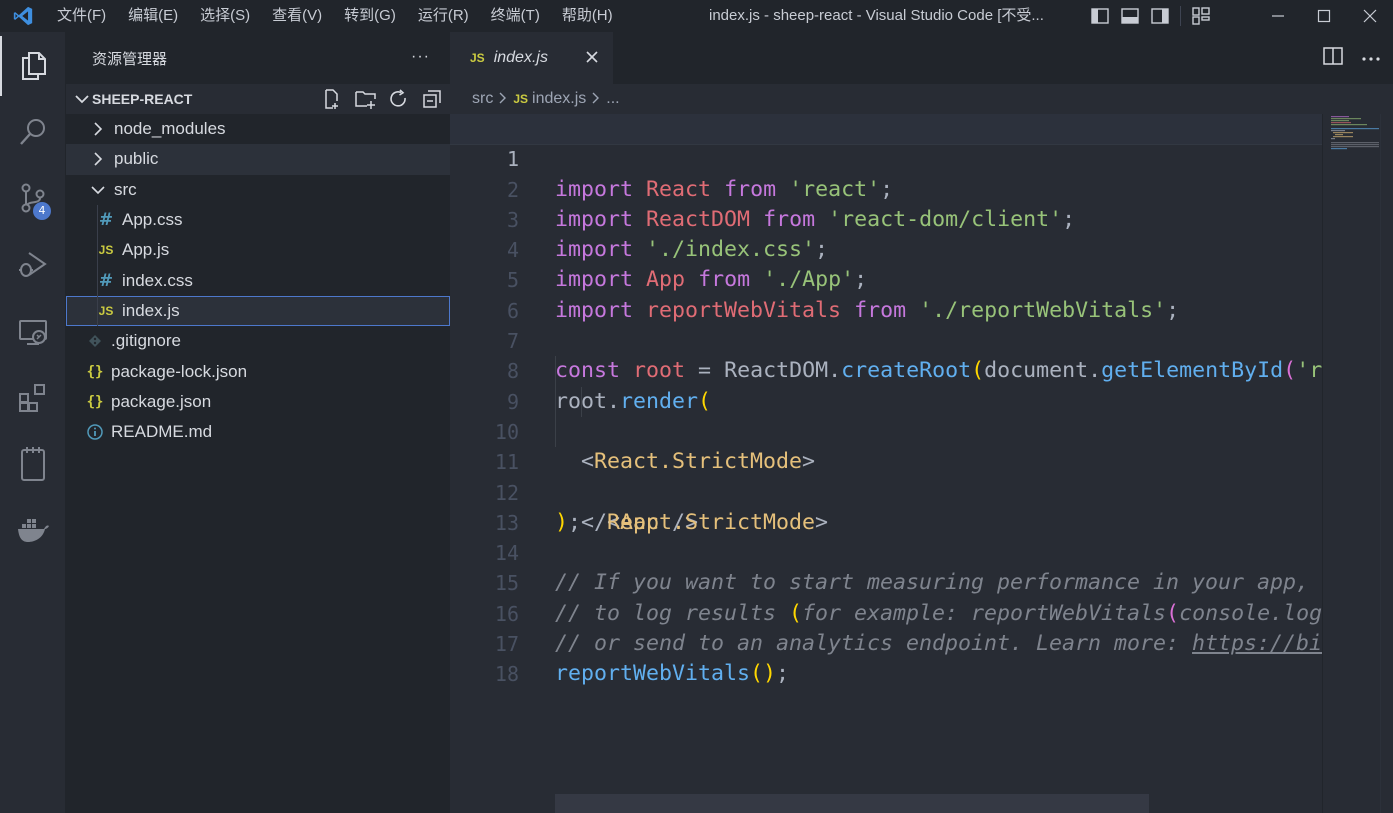  I want to click on more-actions-icon: ···, so click(420, 57).